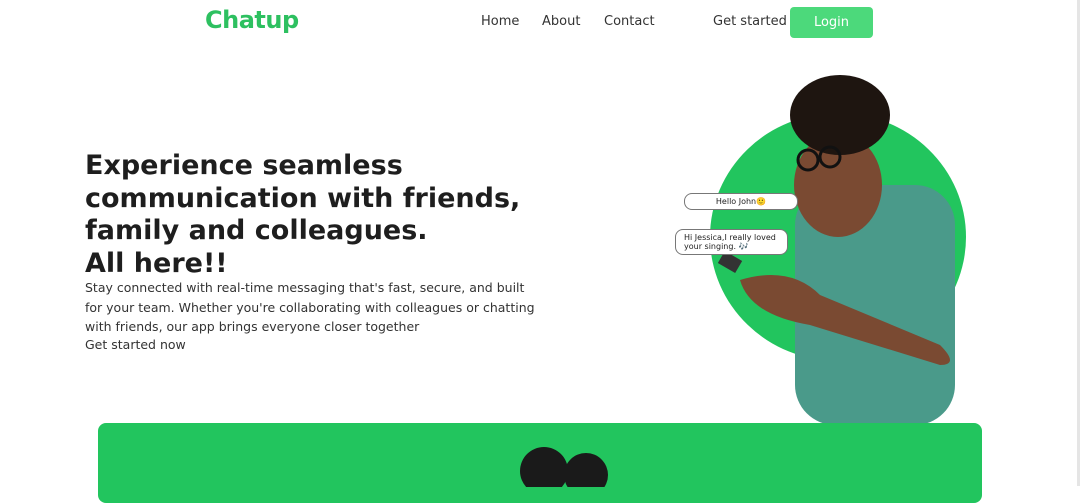  Describe the element at coordinates (564, 467) in the screenshot. I see `people-illustration` at that location.